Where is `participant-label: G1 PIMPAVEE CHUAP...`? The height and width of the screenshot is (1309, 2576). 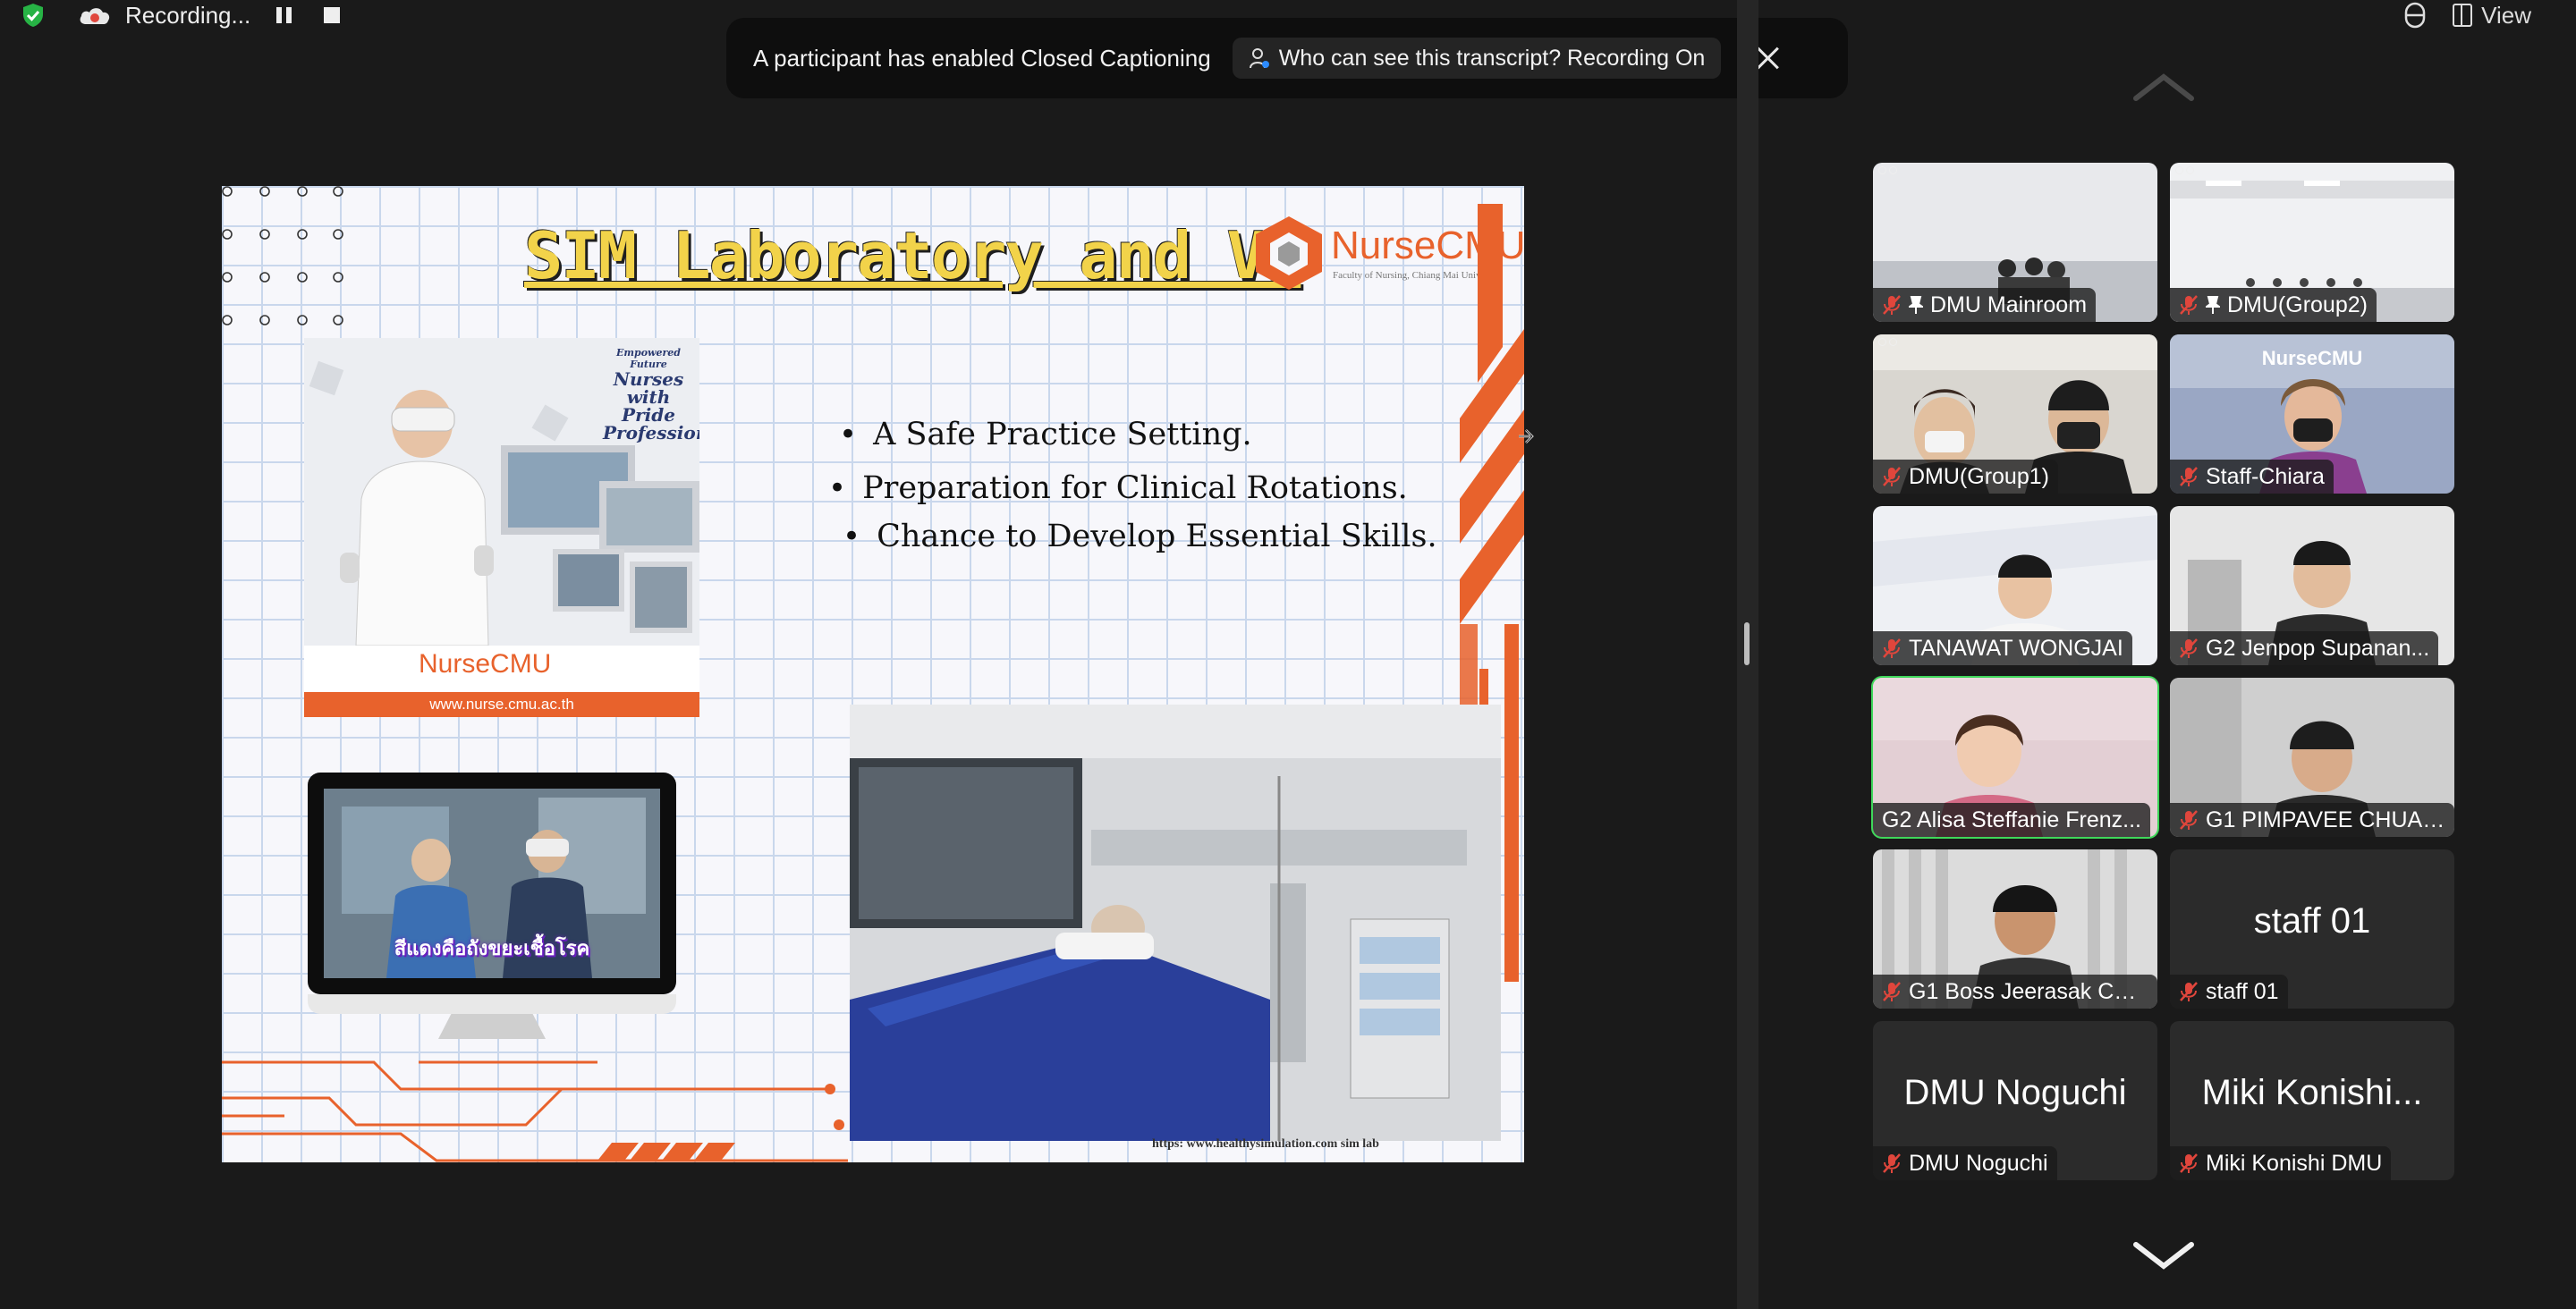
participant-label: G1 PIMPAVEE CHUAP... is located at coordinates (2312, 820).